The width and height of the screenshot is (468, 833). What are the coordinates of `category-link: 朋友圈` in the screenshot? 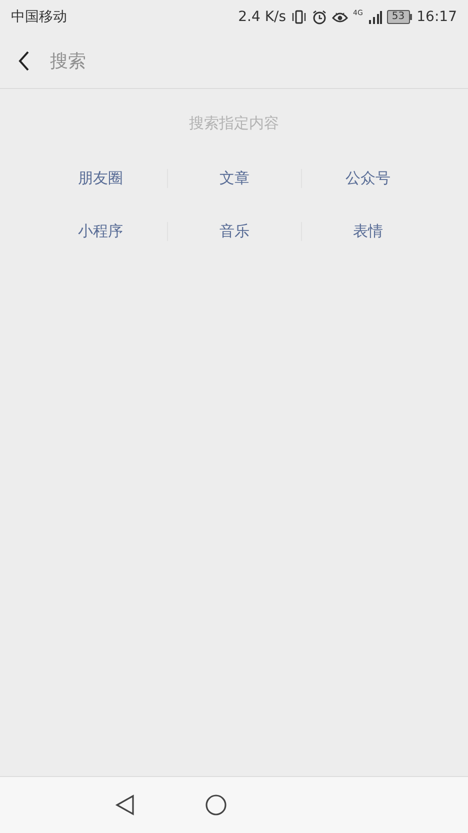 It's located at (101, 178).